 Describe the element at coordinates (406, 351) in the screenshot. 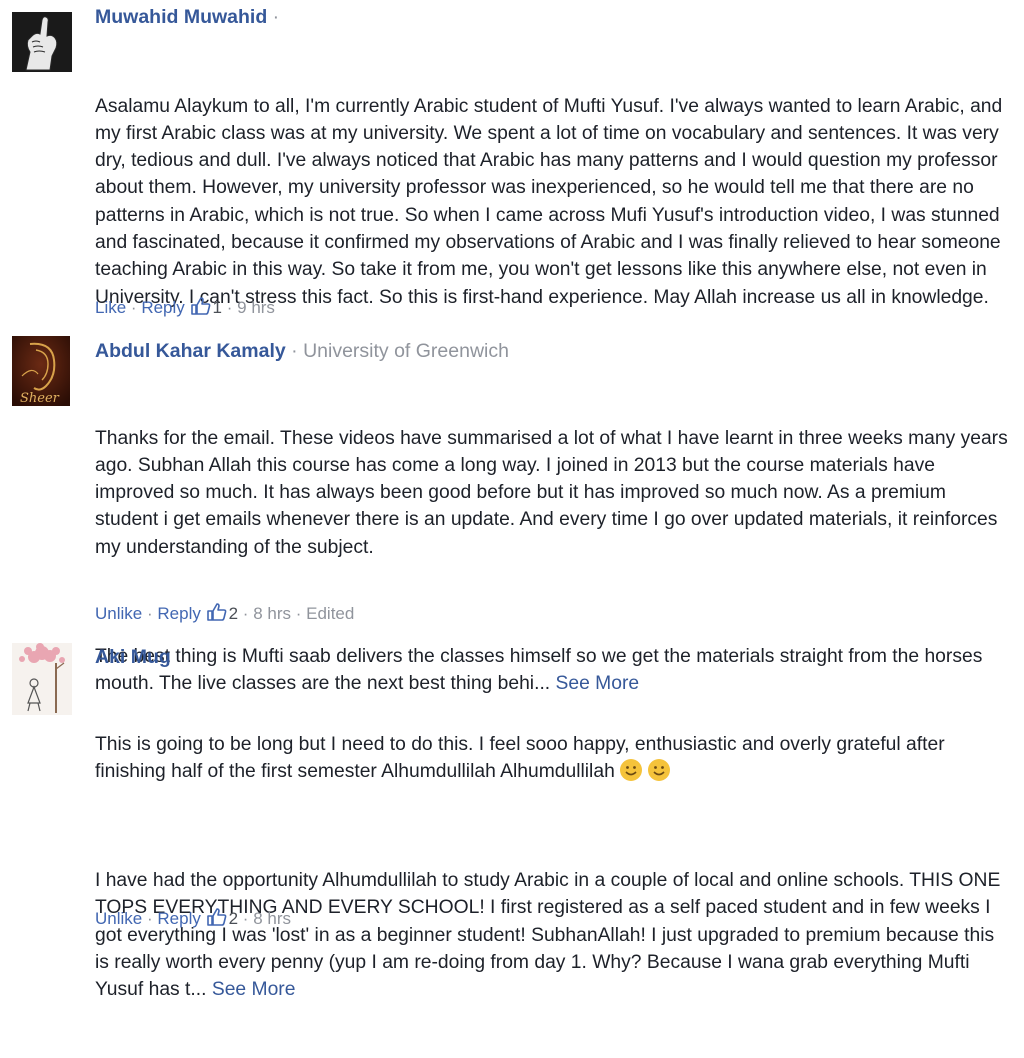

I see `author-affiliation: University of Greenwich` at that location.